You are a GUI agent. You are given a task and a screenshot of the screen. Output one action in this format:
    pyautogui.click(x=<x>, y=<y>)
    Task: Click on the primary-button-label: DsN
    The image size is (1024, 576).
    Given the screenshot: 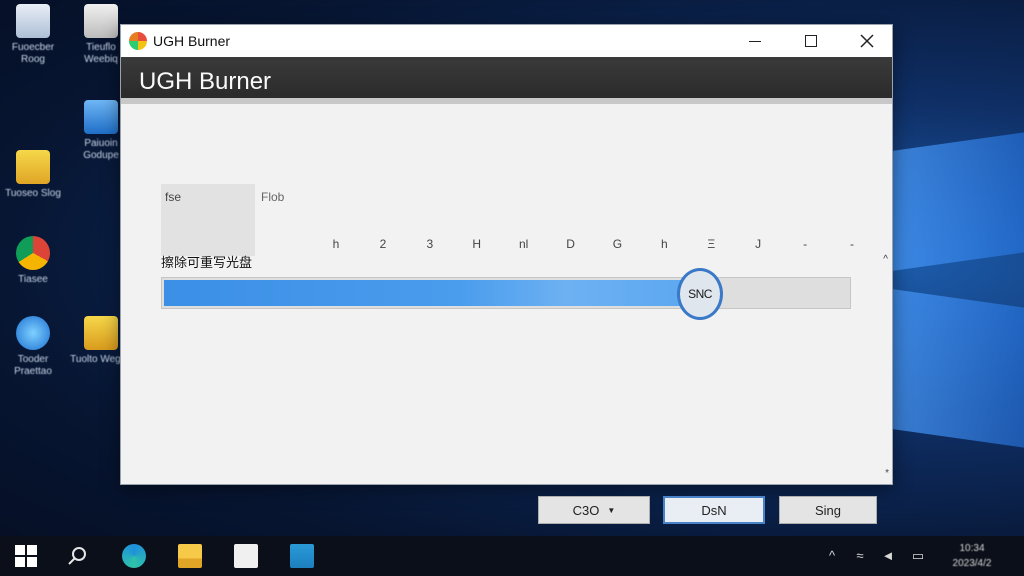 What is the action you would take?
    pyautogui.click(x=714, y=510)
    